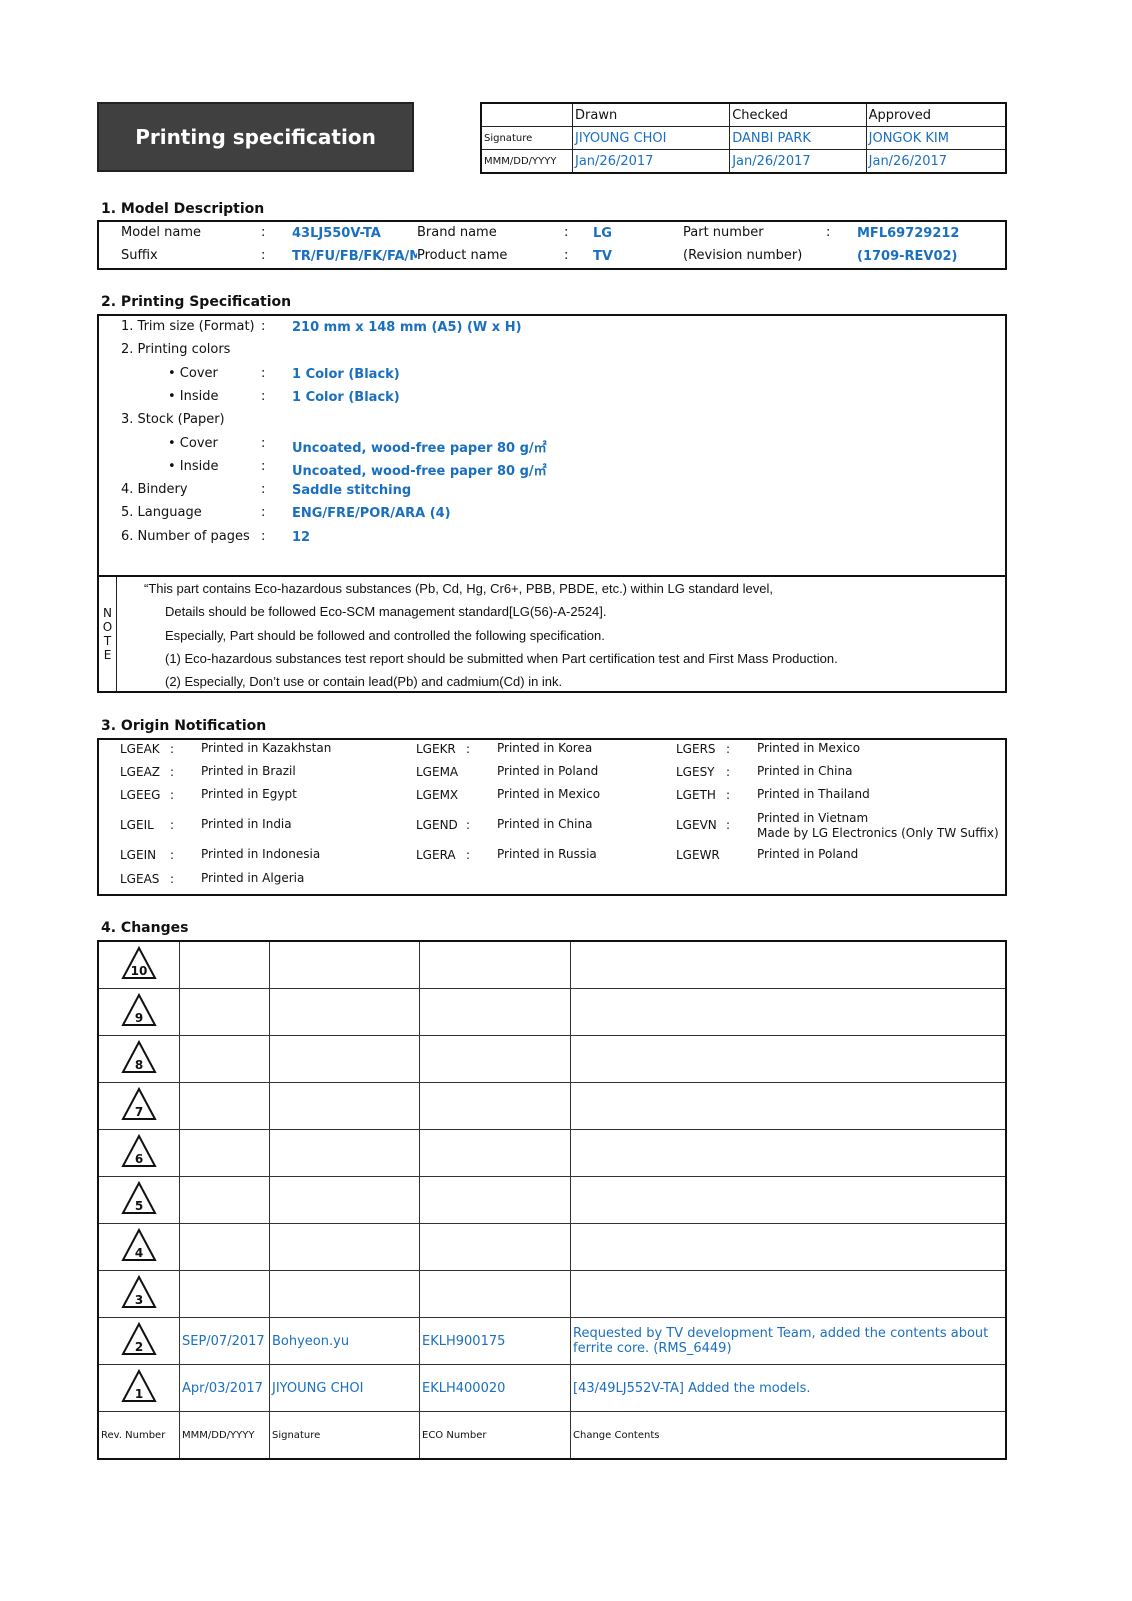 The image size is (1132, 1601). I want to click on revision-triangle-icon: 8, so click(139, 1057).